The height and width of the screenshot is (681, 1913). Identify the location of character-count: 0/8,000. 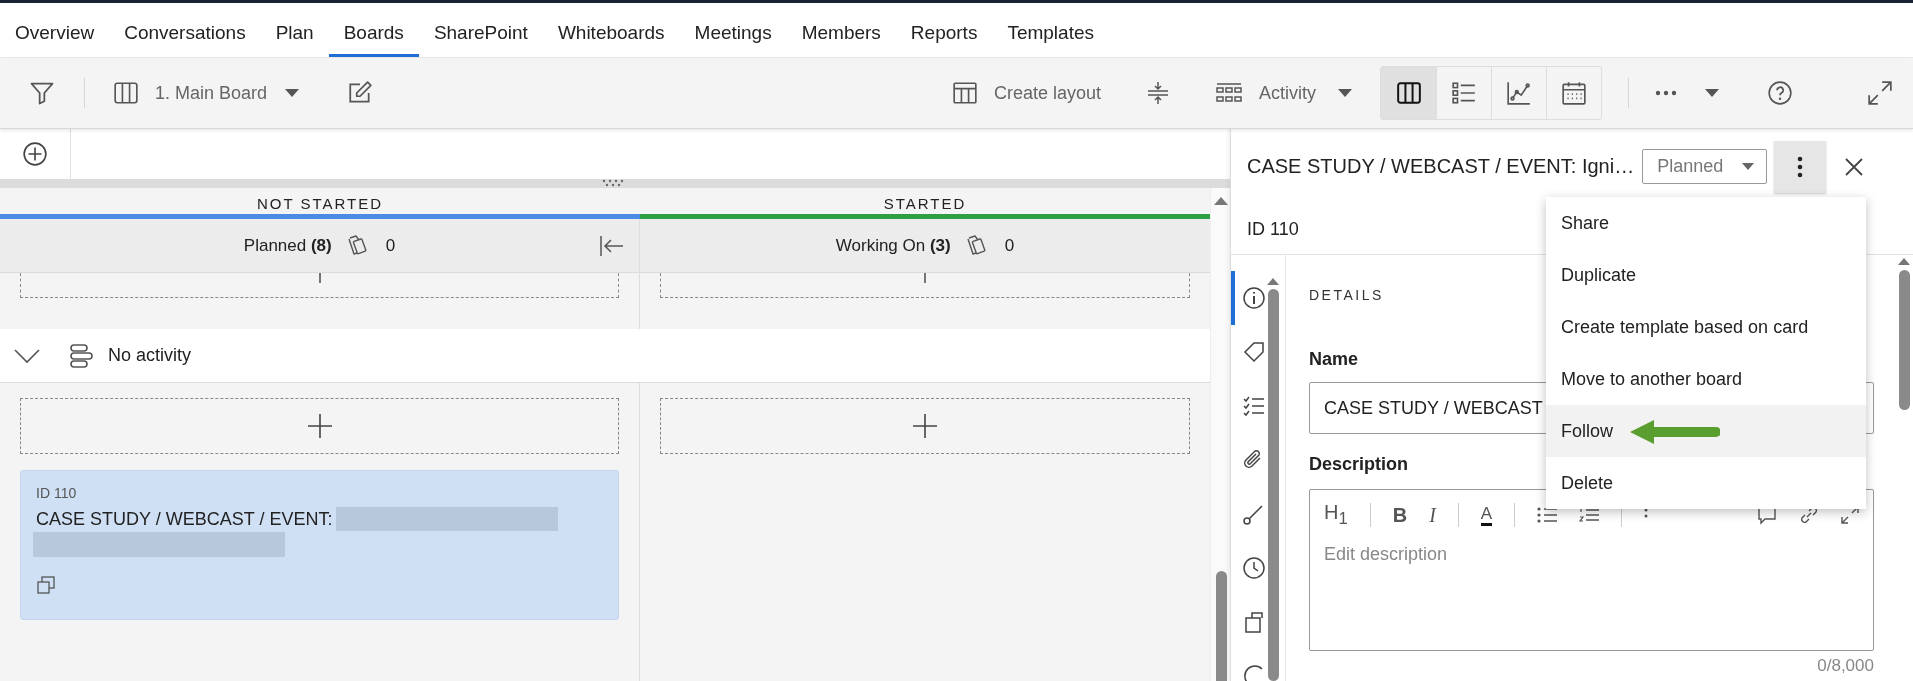
(1845, 666).